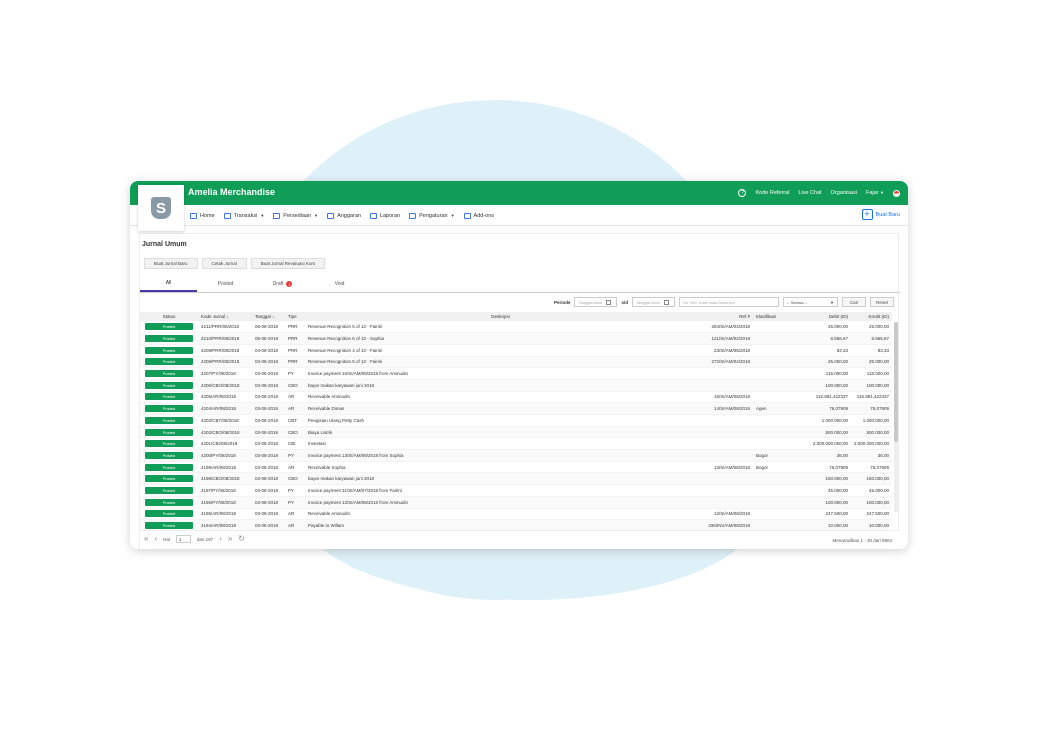 The width and height of the screenshot is (1038, 730). What do you see at coordinates (653, 302) in the screenshot?
I see `end-date-field: Tanggal Akhir` at bounding box center [653, 302].